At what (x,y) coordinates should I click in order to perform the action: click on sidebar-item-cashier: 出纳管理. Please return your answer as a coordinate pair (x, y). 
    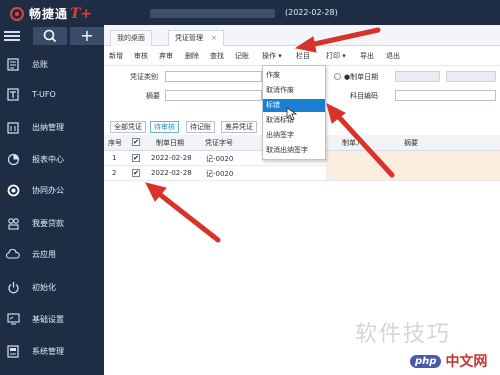
    Looking at the image, I should click on (52, 127).